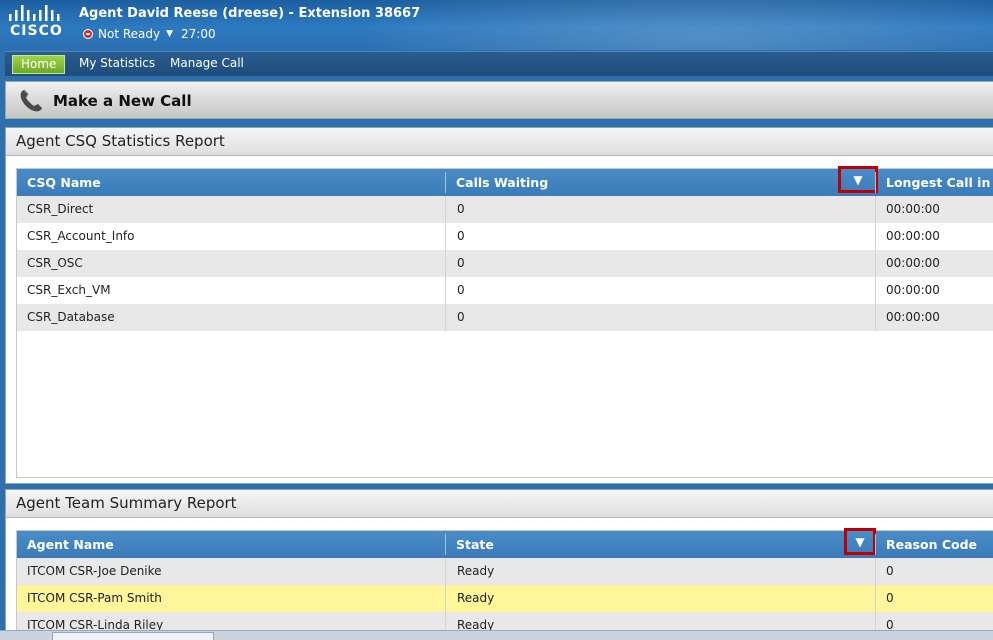 This screenshot has height=640, width=993. What do you see at coordinates (499, 504) in the screenshot?
I see `team-panel-title: Agent Team Summary Report` at bounding box center [499, 504].